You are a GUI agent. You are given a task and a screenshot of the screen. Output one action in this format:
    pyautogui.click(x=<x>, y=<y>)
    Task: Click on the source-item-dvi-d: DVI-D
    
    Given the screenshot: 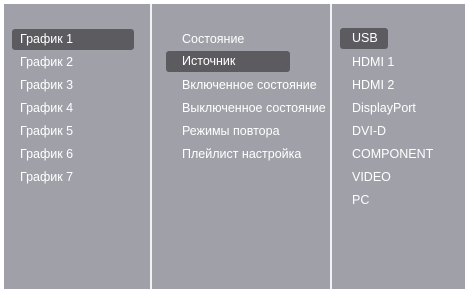 What is the action you would take?
    pyautogui.click(x=380, y=131)
    